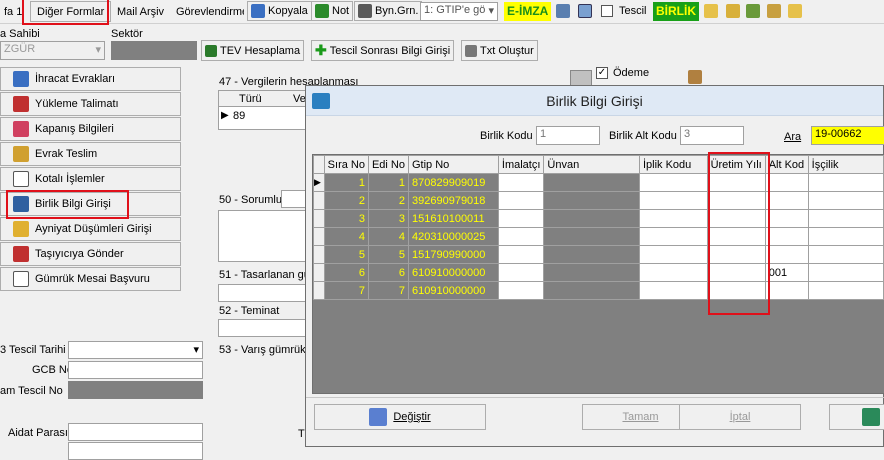  Describe the element at coordinates (568, 135) in the screenshot. I see `birlik-kodu-input: 1` at that location.